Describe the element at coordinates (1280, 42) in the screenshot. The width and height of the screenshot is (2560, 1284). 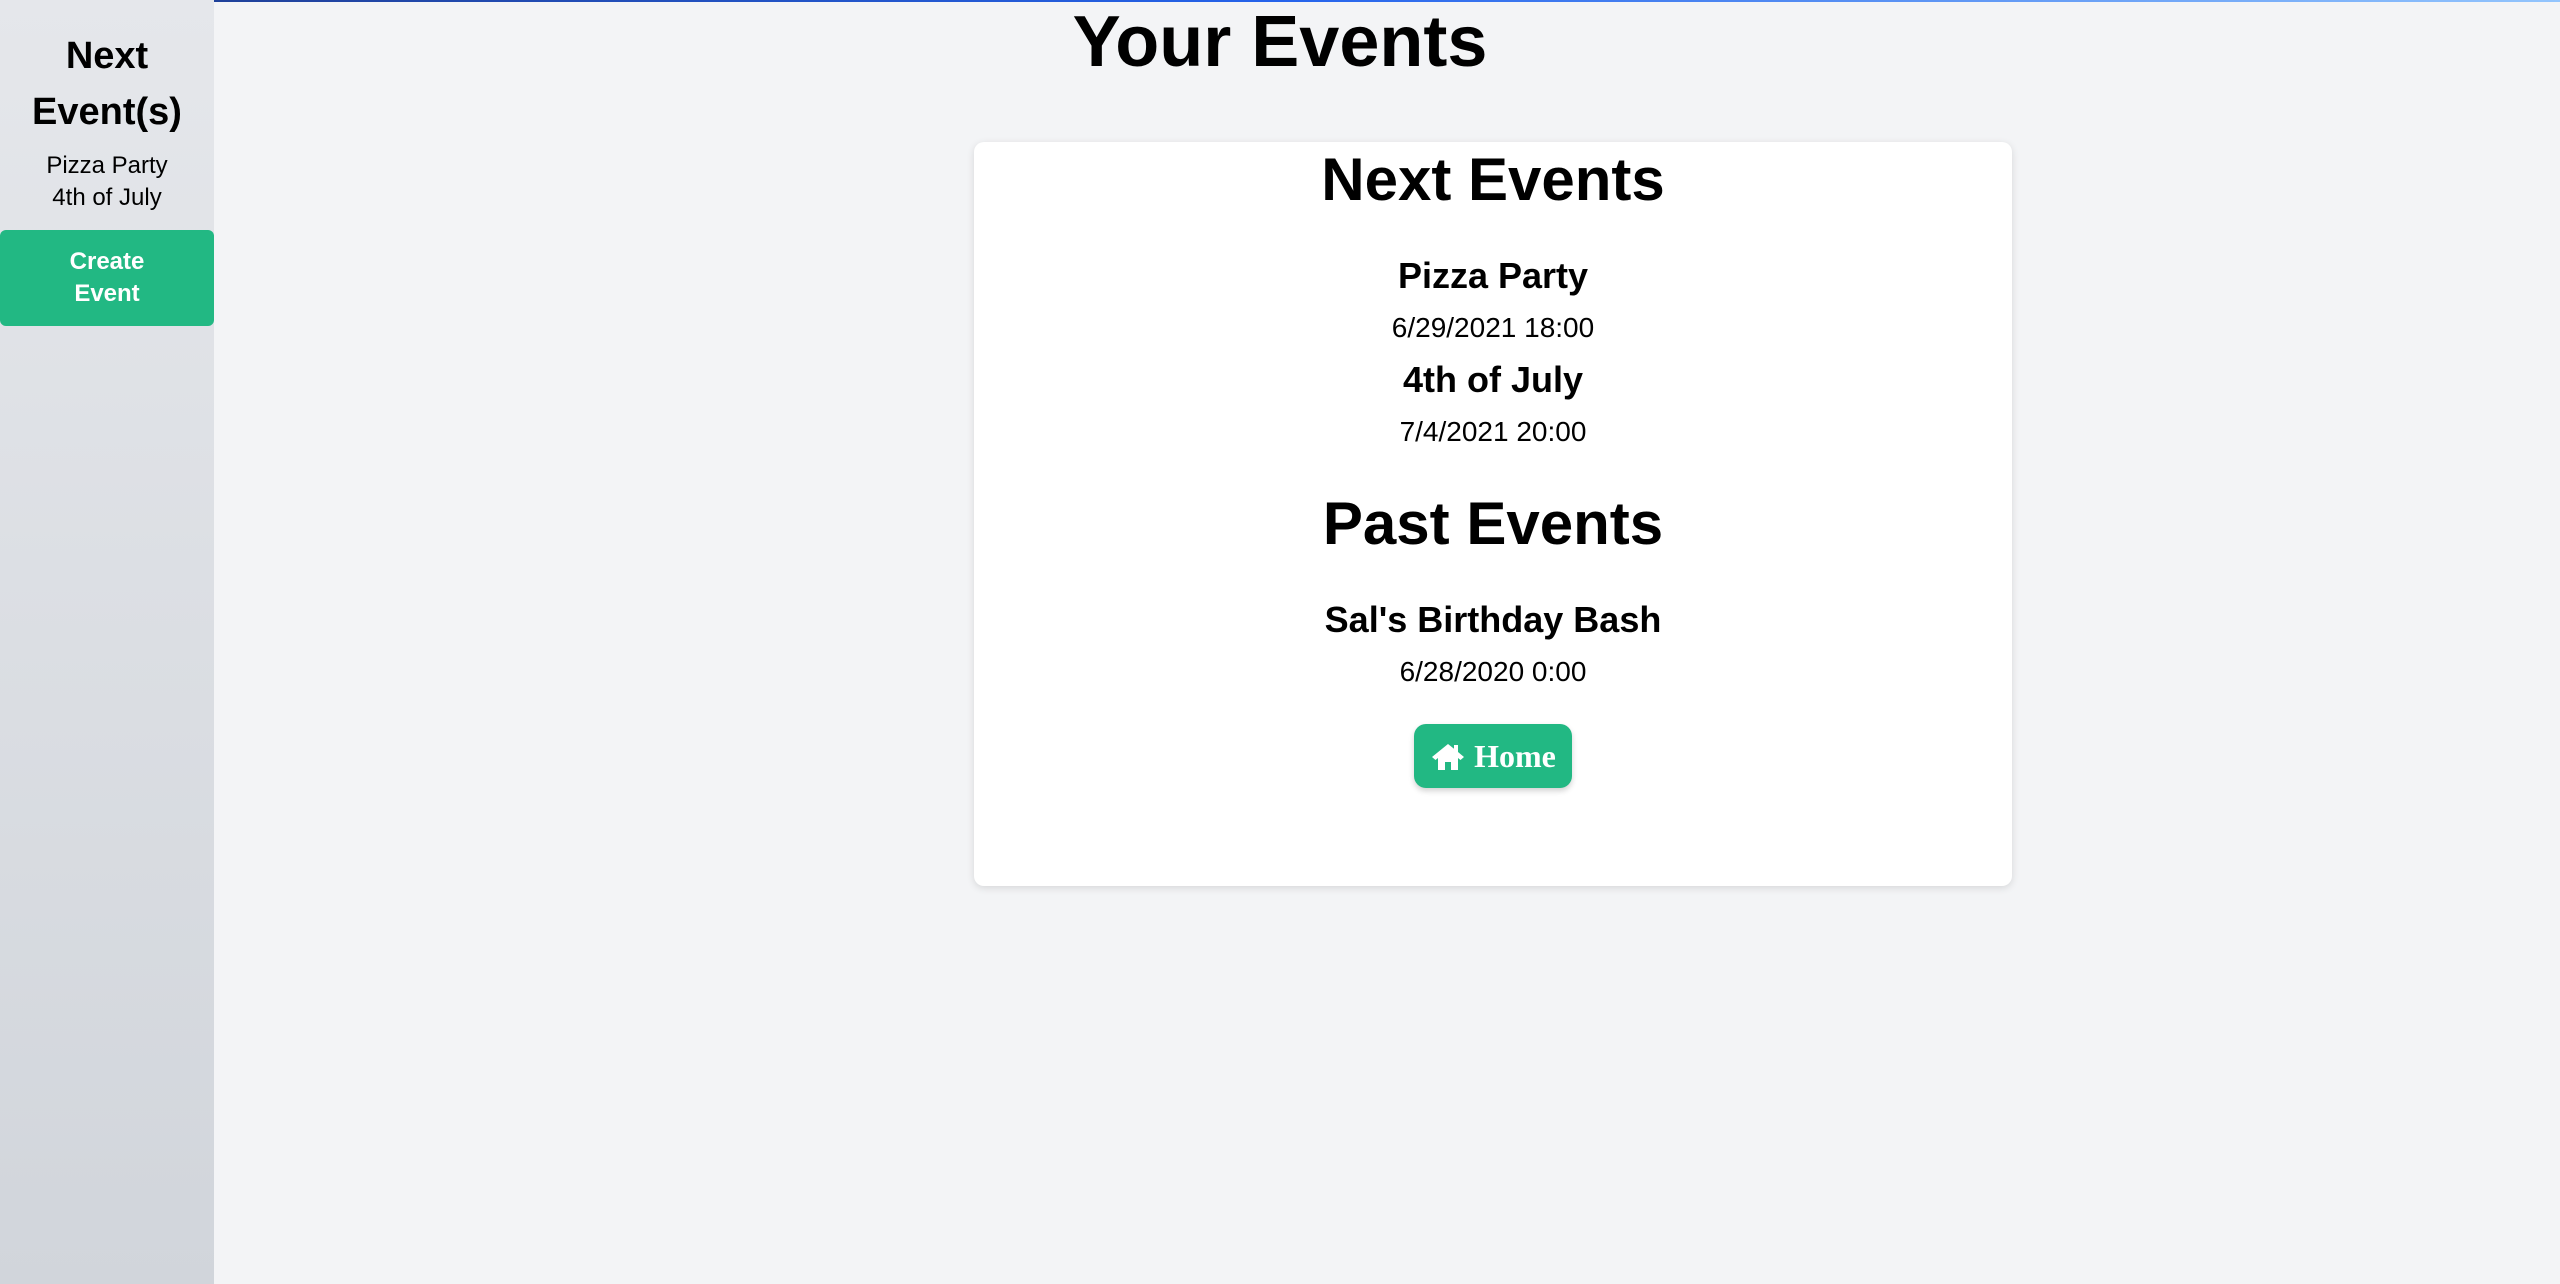
I see `page-title: Your Events` at that location.